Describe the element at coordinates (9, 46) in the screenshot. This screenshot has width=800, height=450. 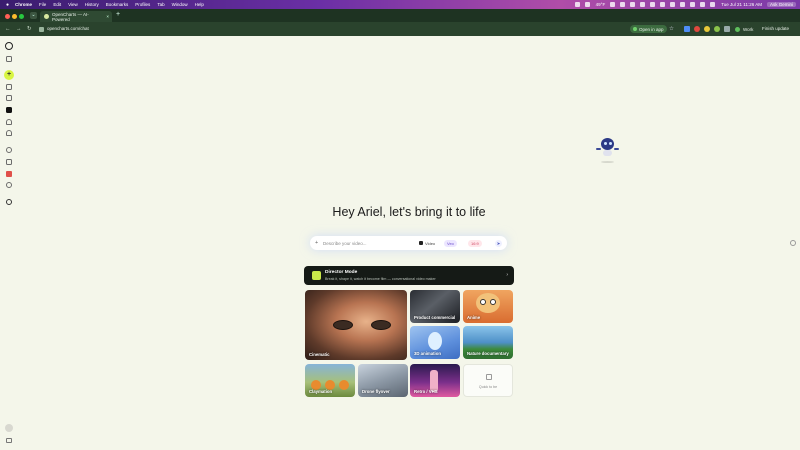
I see `app-logo-icon` at that location.